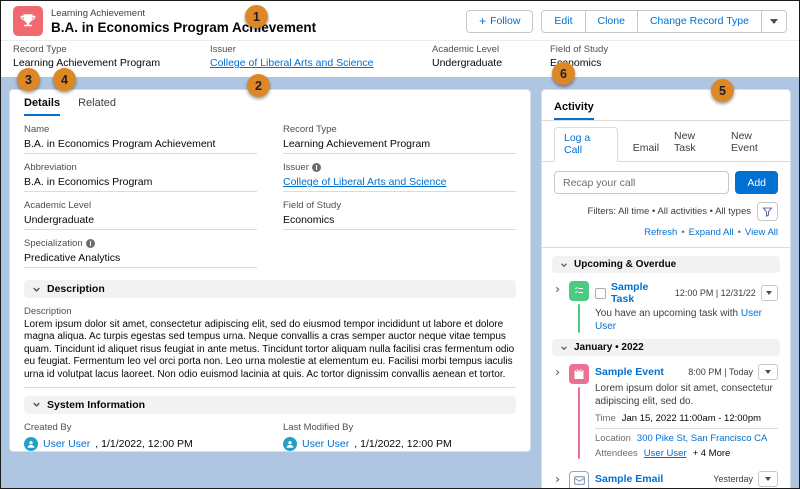  I want to click on task-menu-button, so click(769, 293).